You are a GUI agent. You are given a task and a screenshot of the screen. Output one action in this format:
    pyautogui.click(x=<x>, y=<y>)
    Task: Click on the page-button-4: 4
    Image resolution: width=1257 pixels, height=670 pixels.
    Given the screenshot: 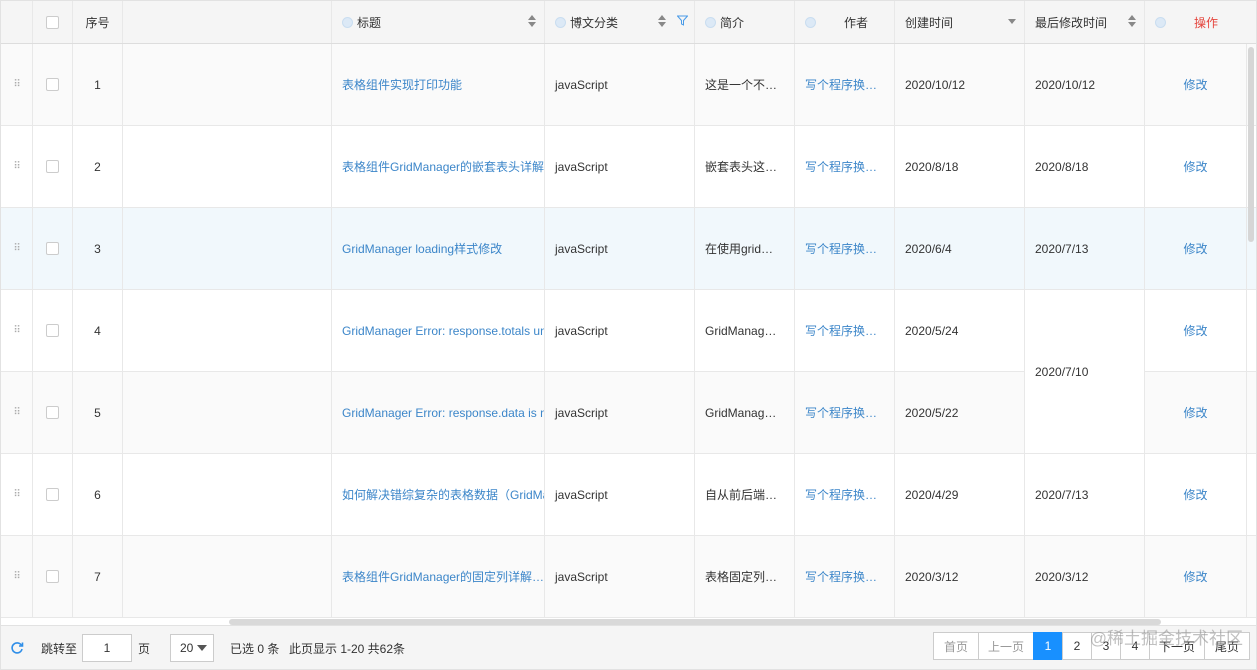 What is the action you would take?
    pyautogui.click(x=1135, y=646)
    